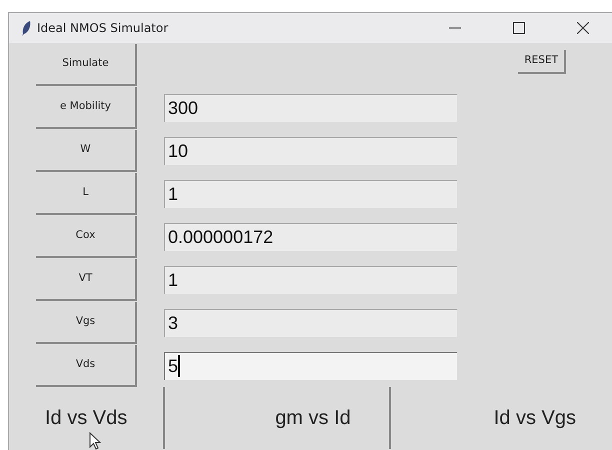  I want to click on input-field: 3, so click(310, 322).